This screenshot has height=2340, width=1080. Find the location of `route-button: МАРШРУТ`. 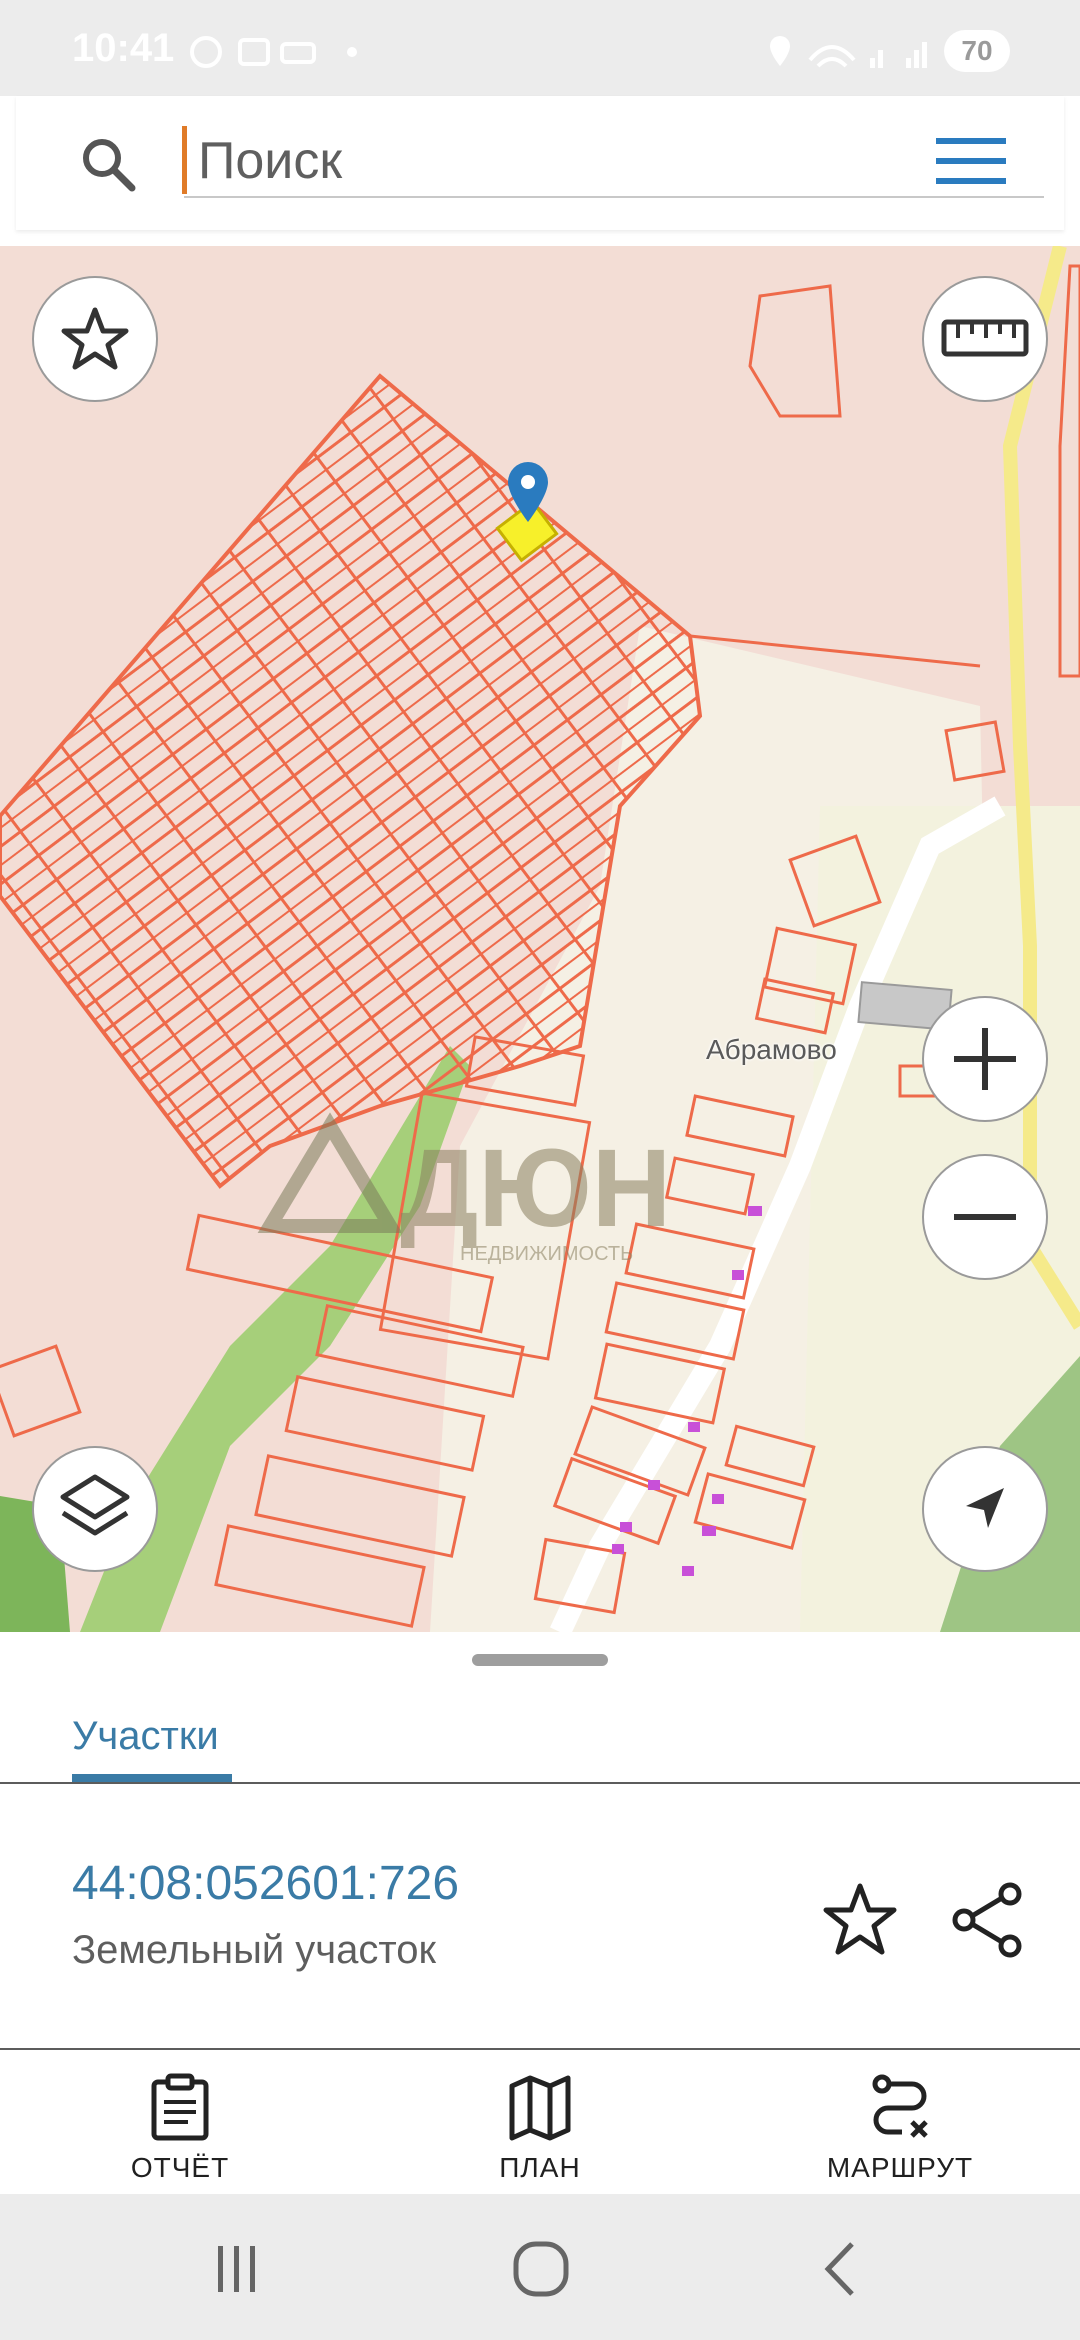

route-button: МАРШРУТ is located at coordinates (900, 2127).